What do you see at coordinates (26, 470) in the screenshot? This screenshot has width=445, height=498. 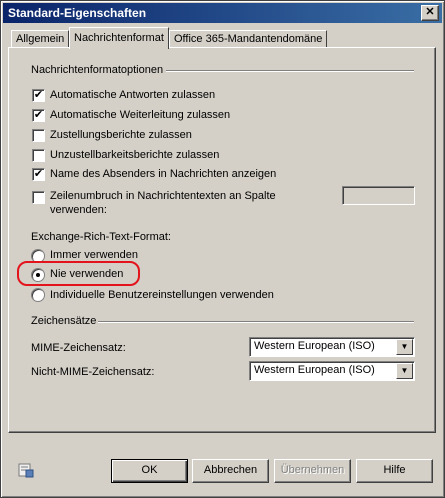 I see `properties-help-icon` at bounding box center [26, 470].